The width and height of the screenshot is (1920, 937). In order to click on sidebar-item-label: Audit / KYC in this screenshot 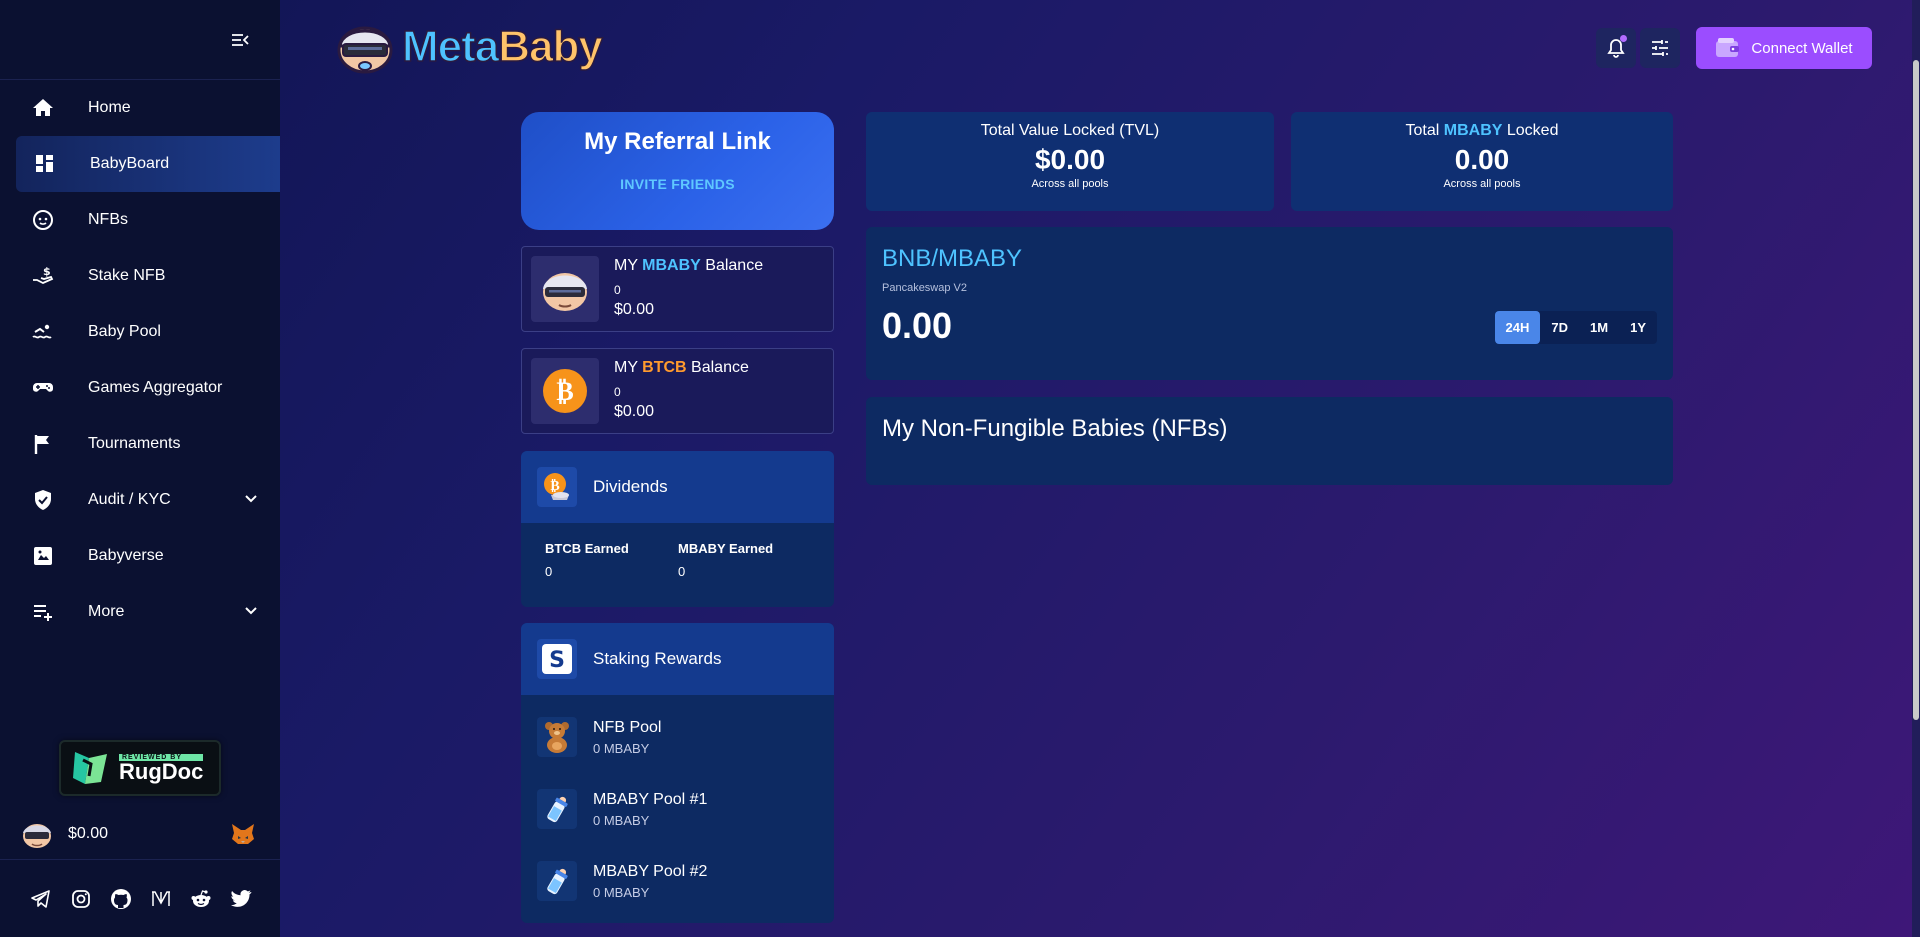, I will do `click(129, 499)`.